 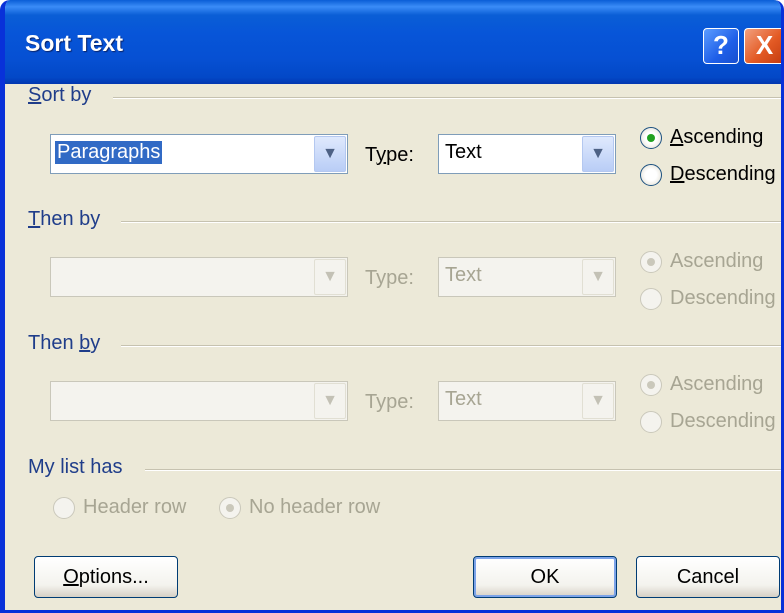 What do you see at coordinates (708, 174) in the screenshot?
I see `sort-by-descending-radio: Descending` at bounding box center [708, 174].